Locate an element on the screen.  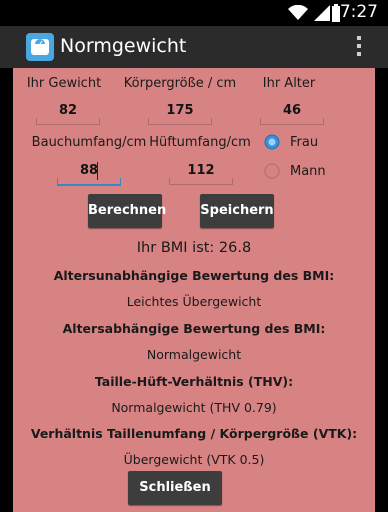
waist-input: 88 is located at coordinates (89, 173).